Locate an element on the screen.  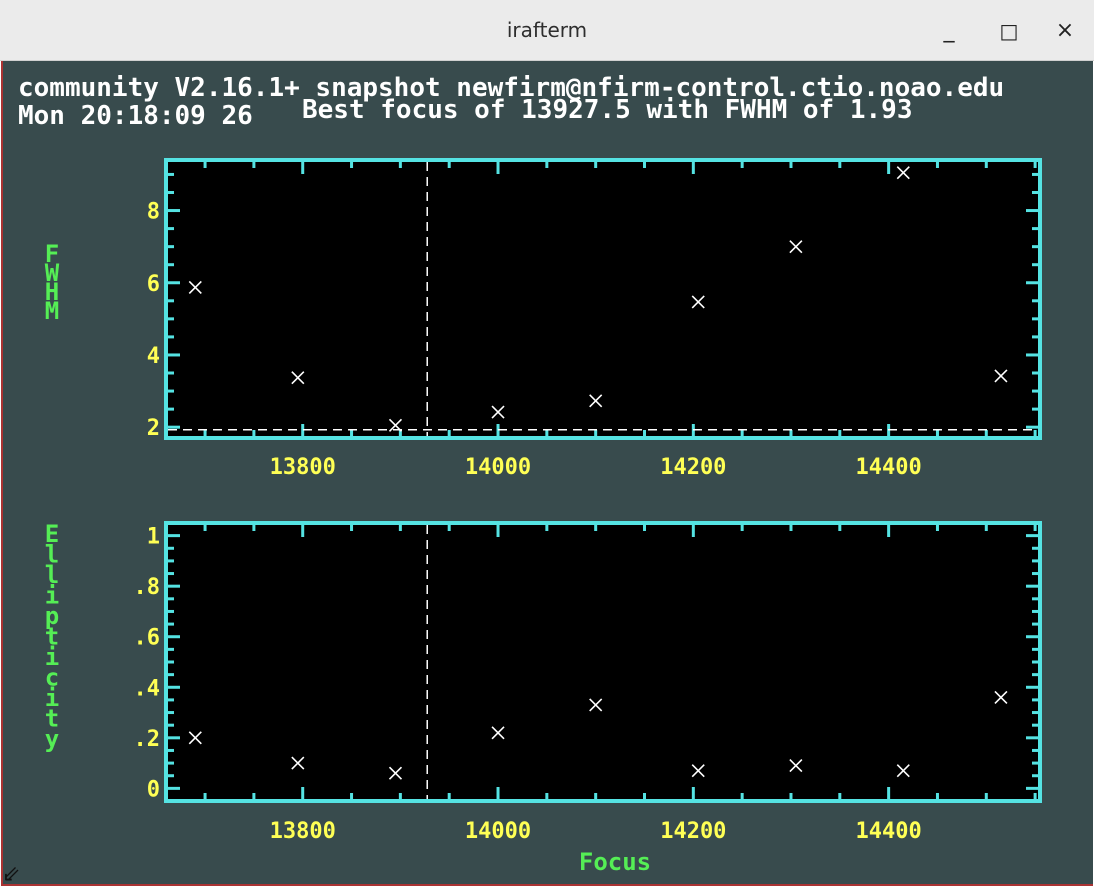
y-tick-label: .2 is located at coordinates (147, 739).